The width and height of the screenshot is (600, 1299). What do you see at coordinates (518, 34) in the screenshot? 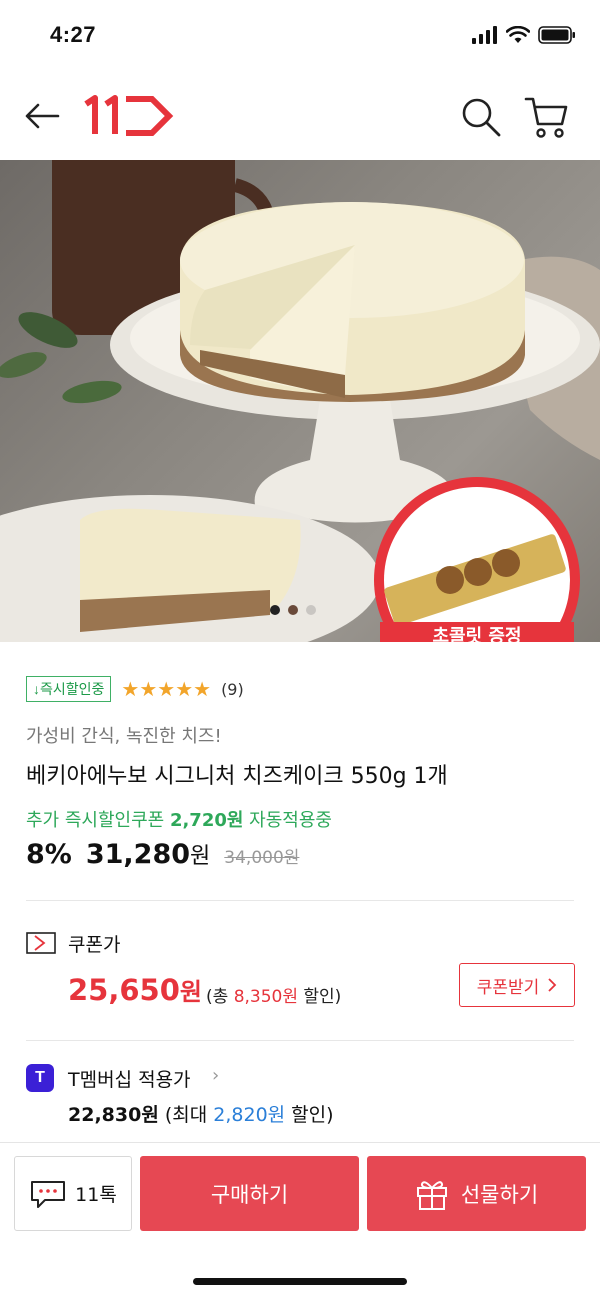
I see `wifi-icon` at bounding box center [518, 34].